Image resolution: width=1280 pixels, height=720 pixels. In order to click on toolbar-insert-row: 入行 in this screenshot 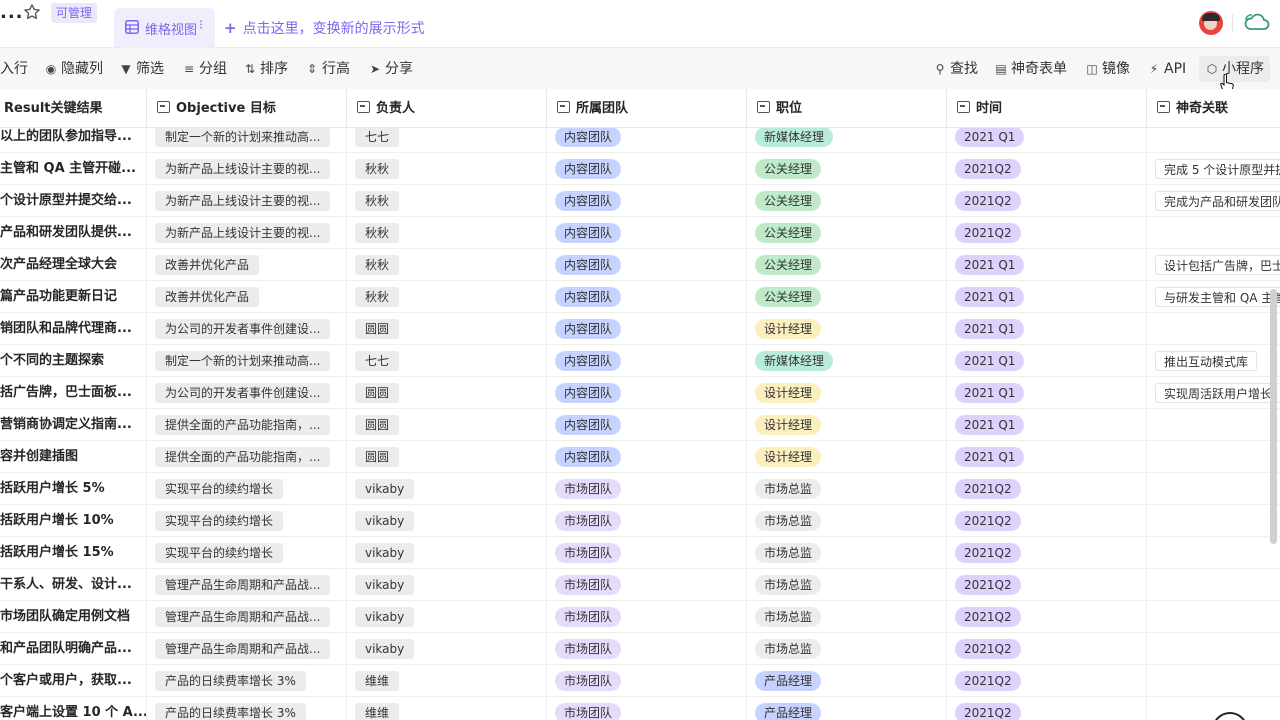, I will do `click(14, 70)`.